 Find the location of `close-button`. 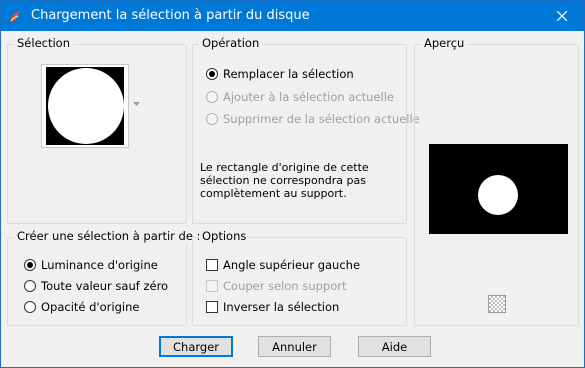

close-button is located at coordinates (562, 16).